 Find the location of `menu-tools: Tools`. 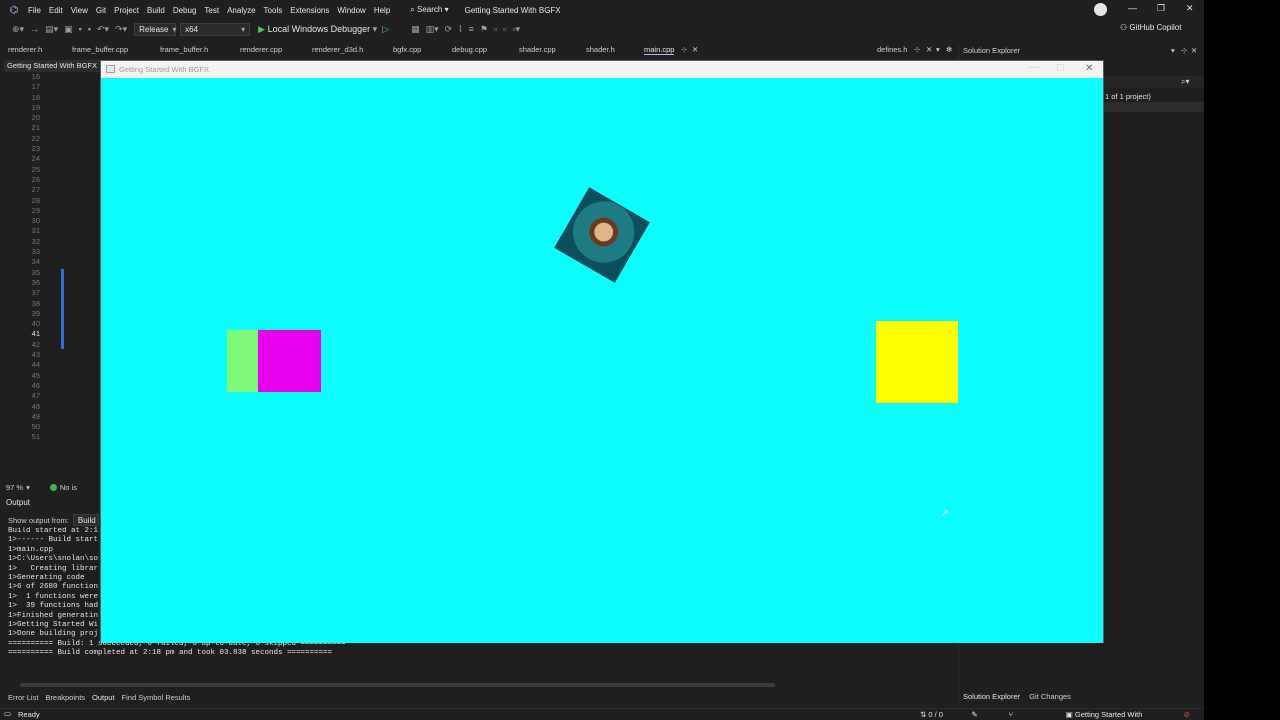

menu-tools: Tools is located at coordinates (277, 10).